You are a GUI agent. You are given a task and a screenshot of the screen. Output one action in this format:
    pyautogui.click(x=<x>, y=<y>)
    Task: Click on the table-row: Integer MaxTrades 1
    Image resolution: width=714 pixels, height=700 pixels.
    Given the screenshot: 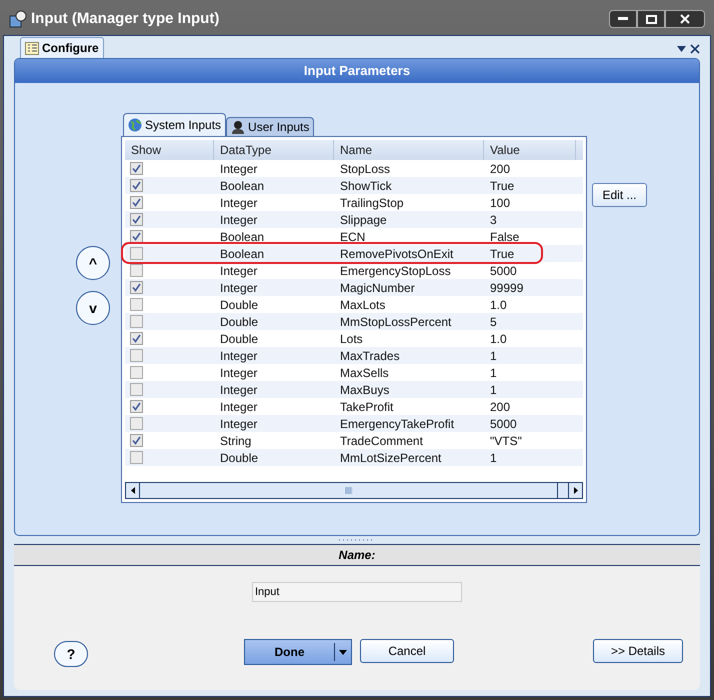 What is the action you would take?
    pyautogui.click(x=354, y=355)
    